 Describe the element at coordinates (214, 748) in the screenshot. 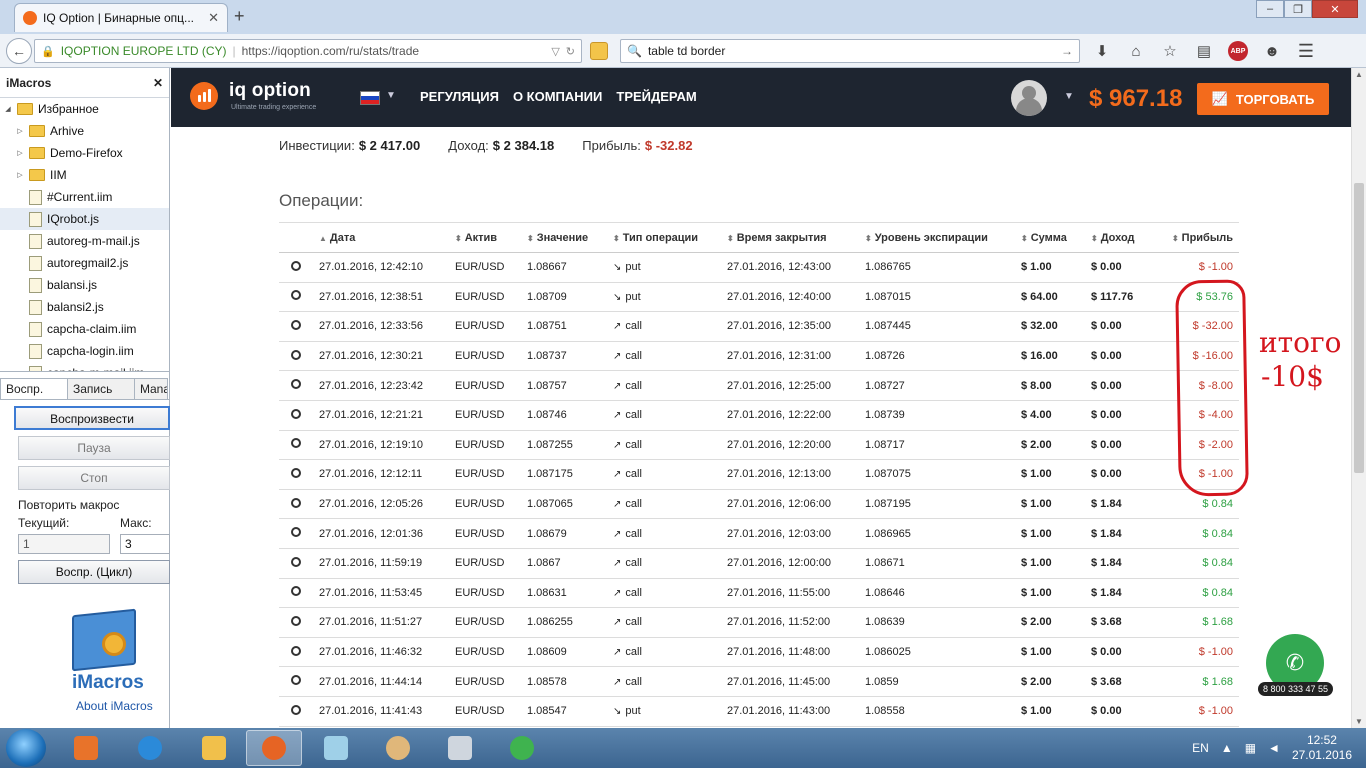

I see `file-explorer-icon` at that location.